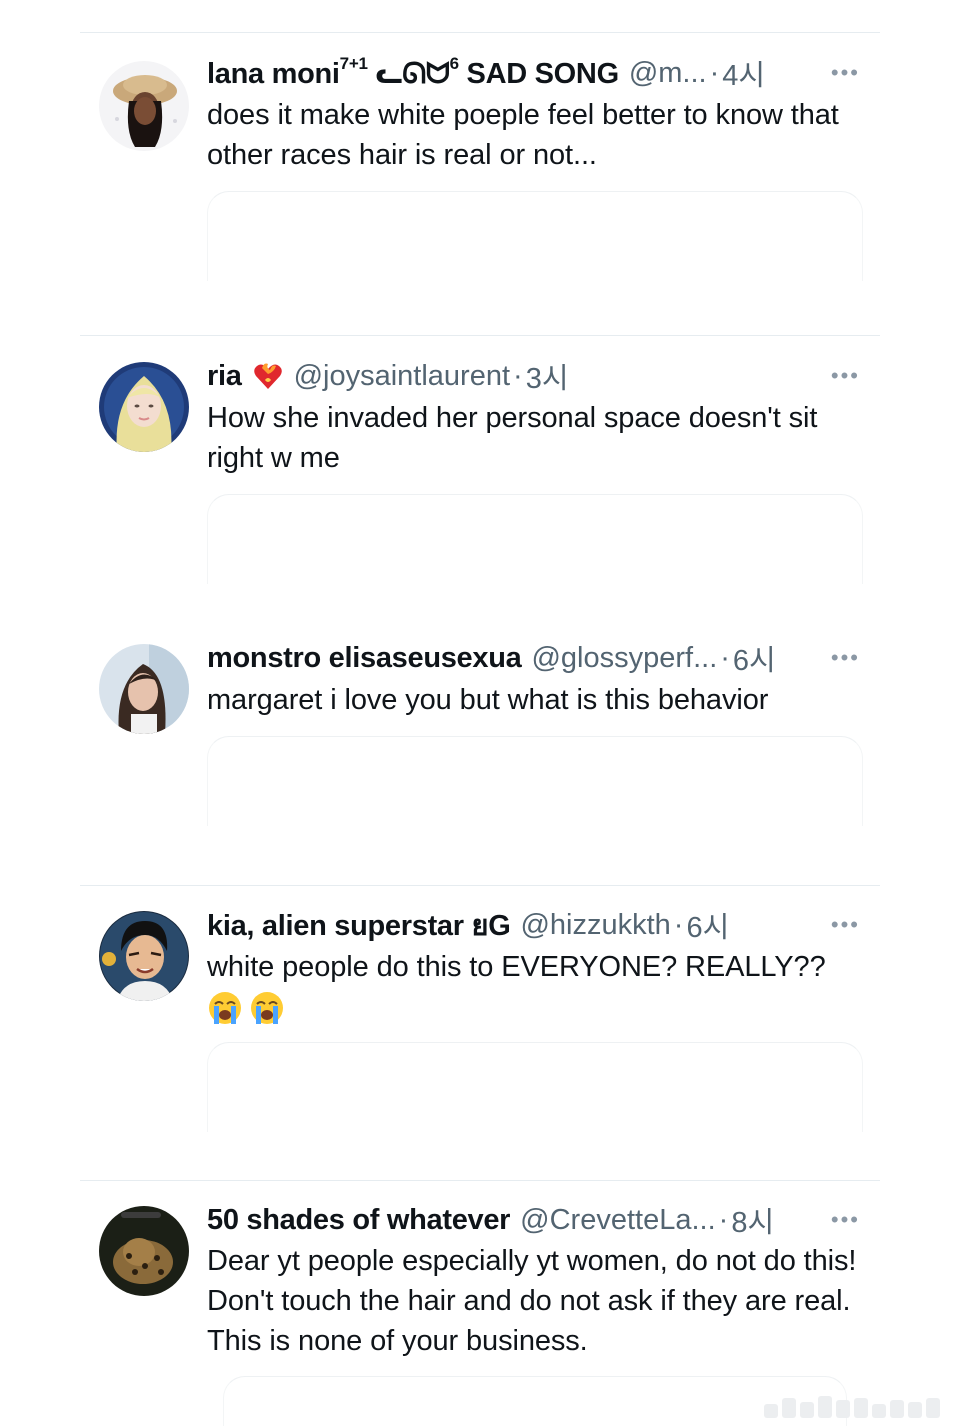  Describe the element at coordinates (144, 1251) in the screenshot. I see `leopard-avatar` at that location.